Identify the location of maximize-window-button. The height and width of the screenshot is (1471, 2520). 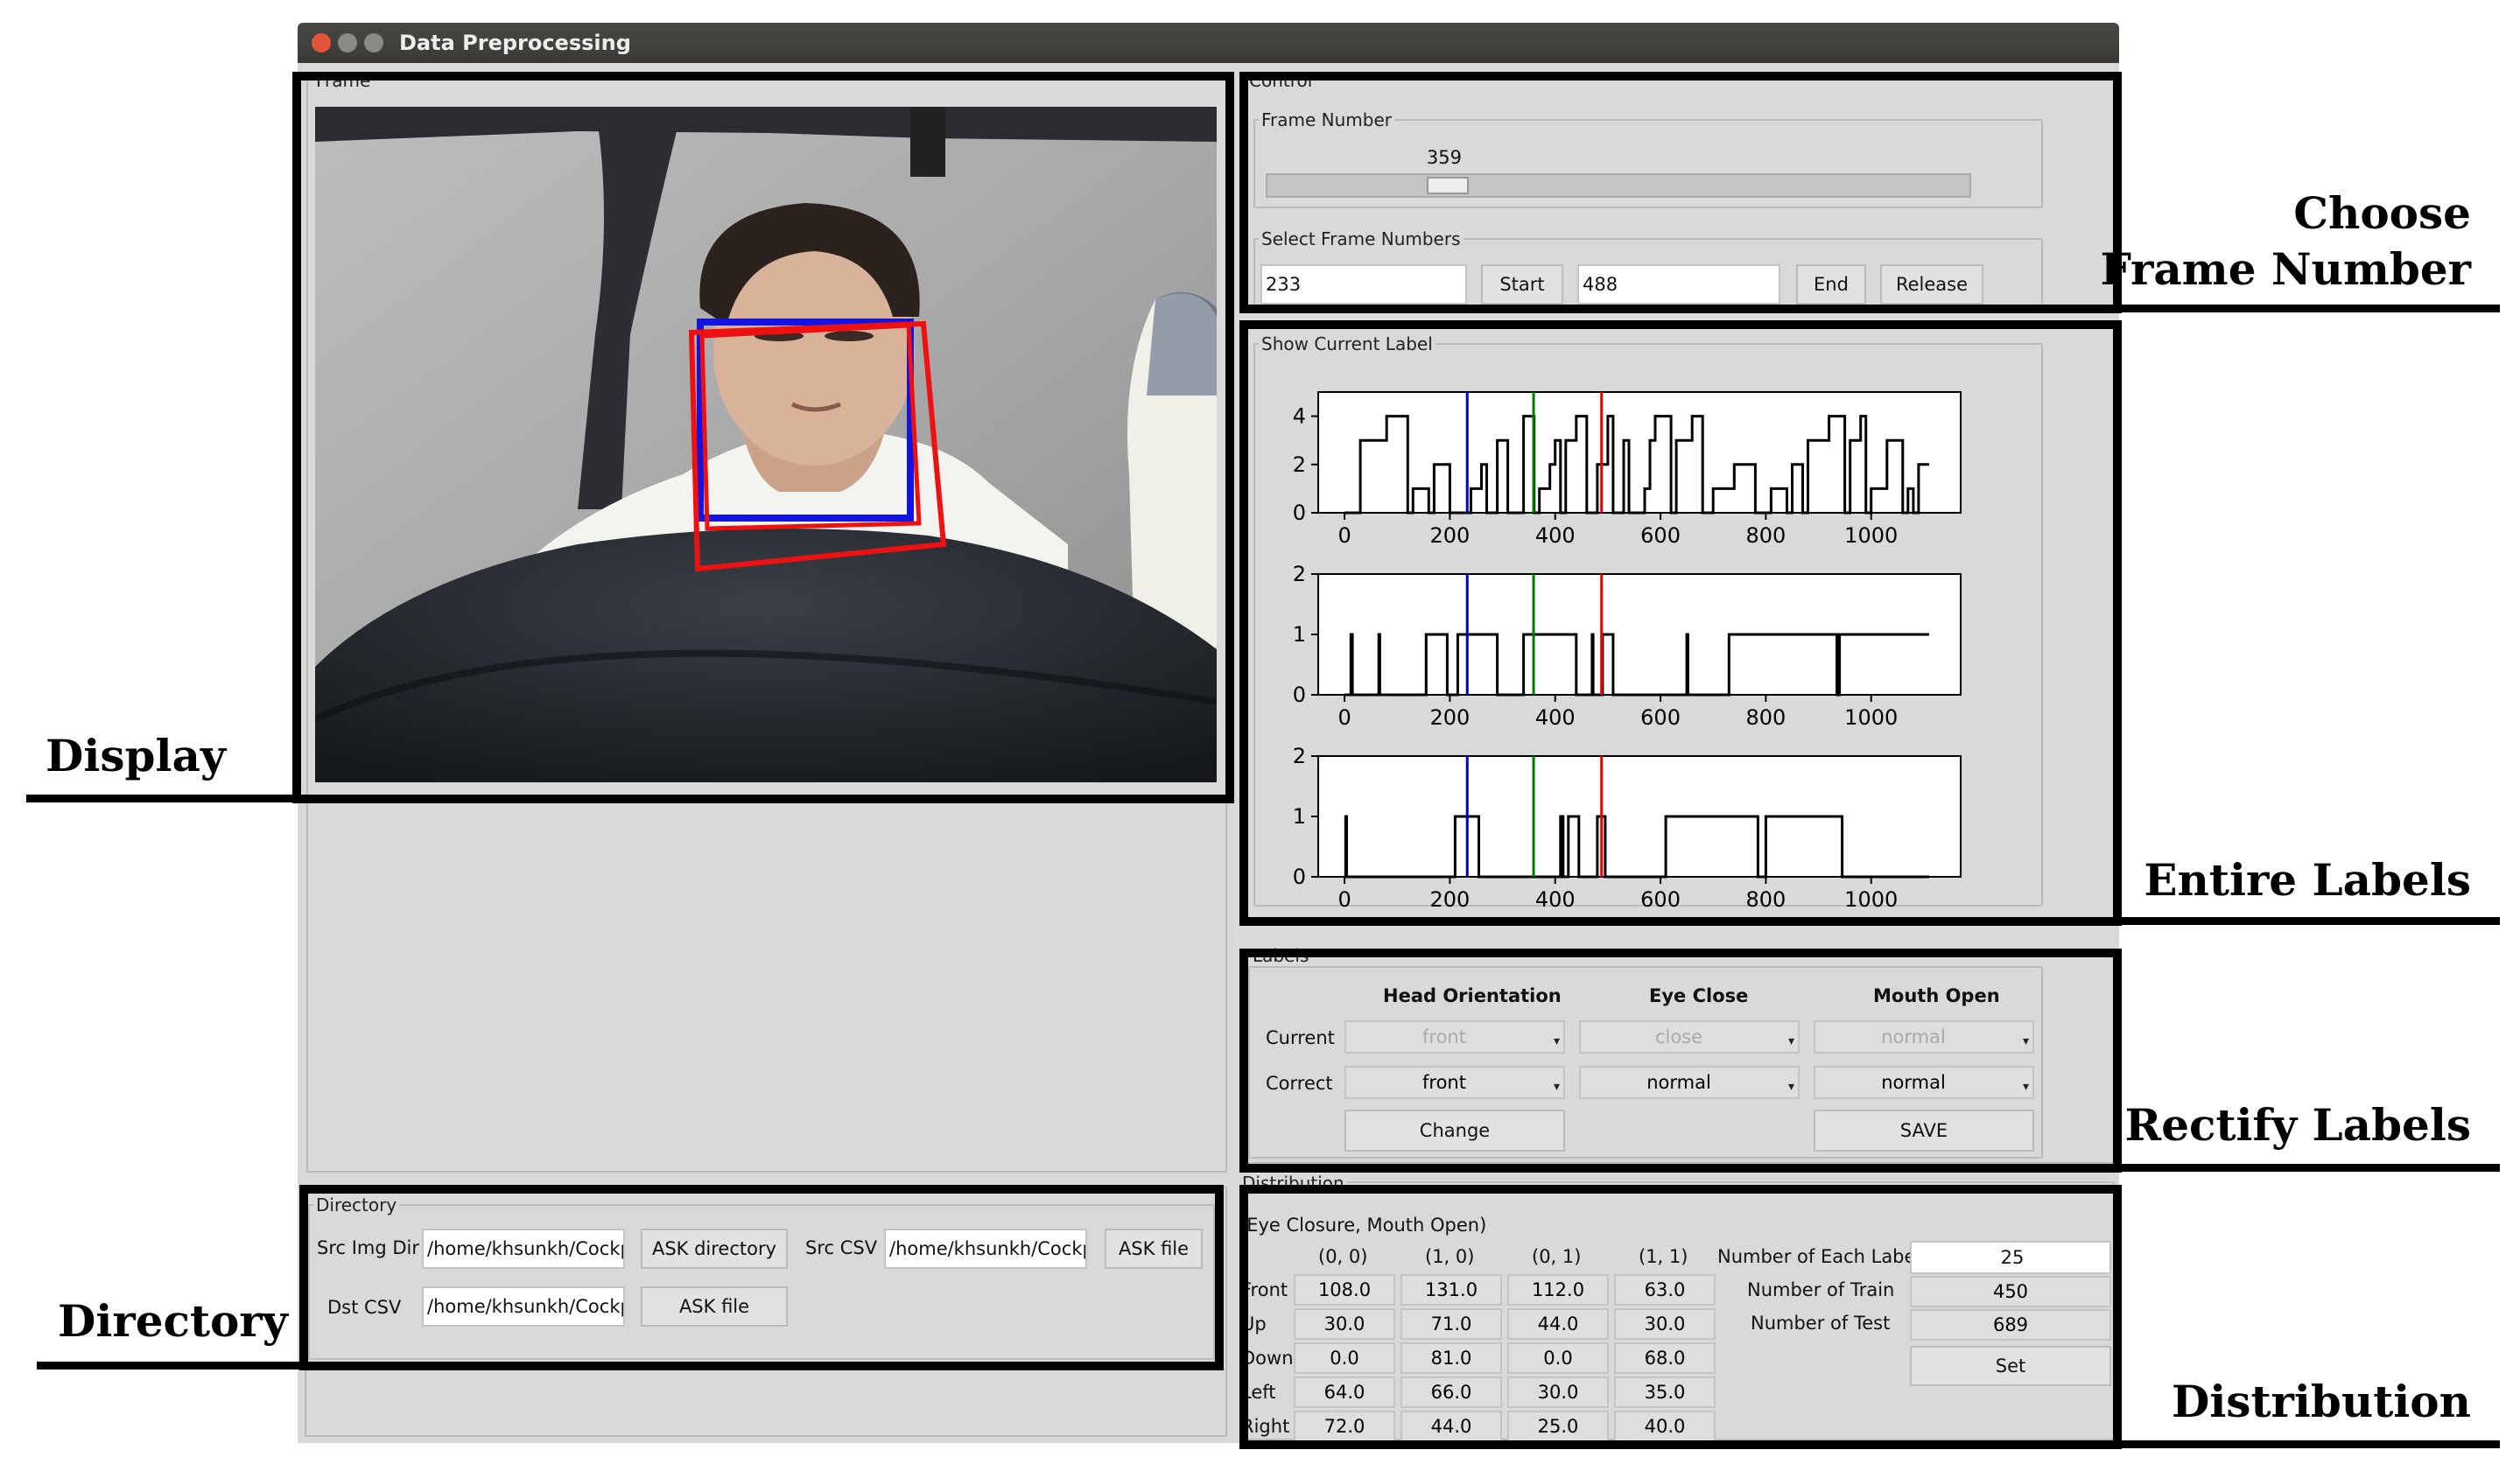
(373, 43).